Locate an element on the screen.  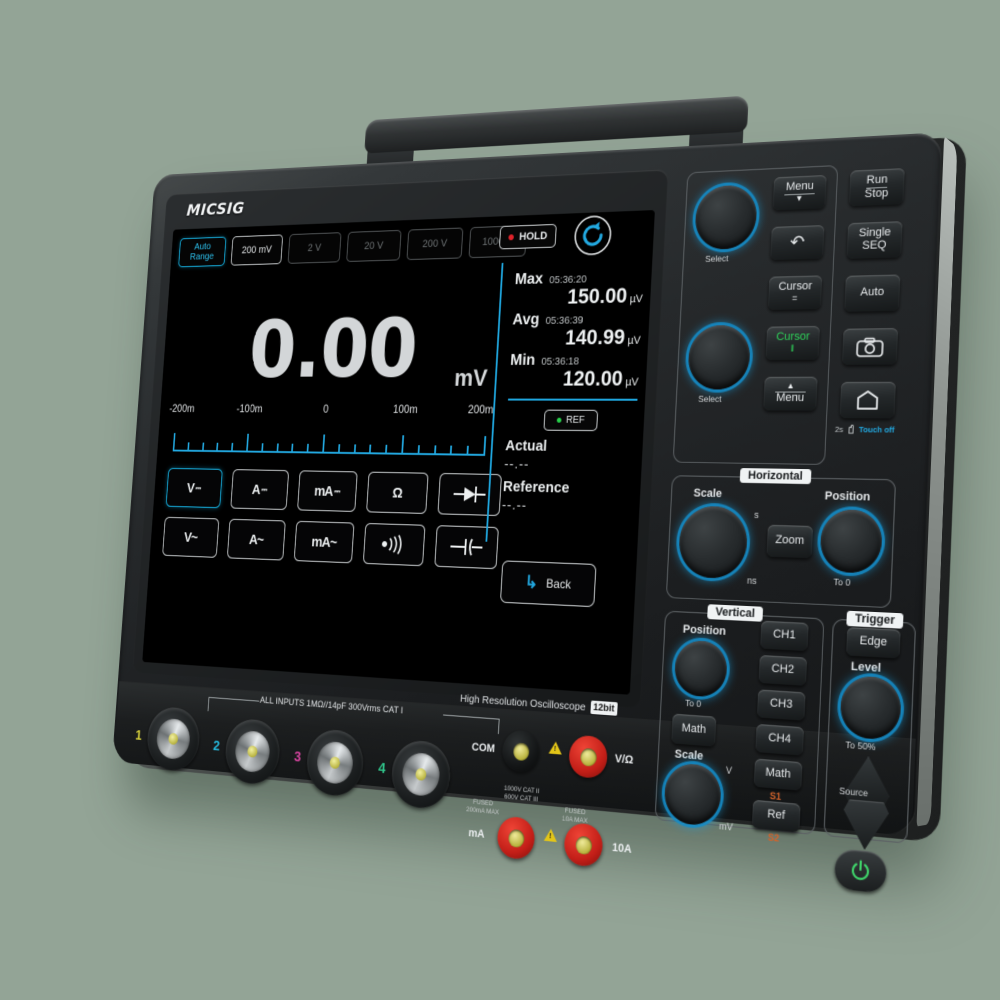
scale-label-2: 0 is located at coordinates (325, 410).